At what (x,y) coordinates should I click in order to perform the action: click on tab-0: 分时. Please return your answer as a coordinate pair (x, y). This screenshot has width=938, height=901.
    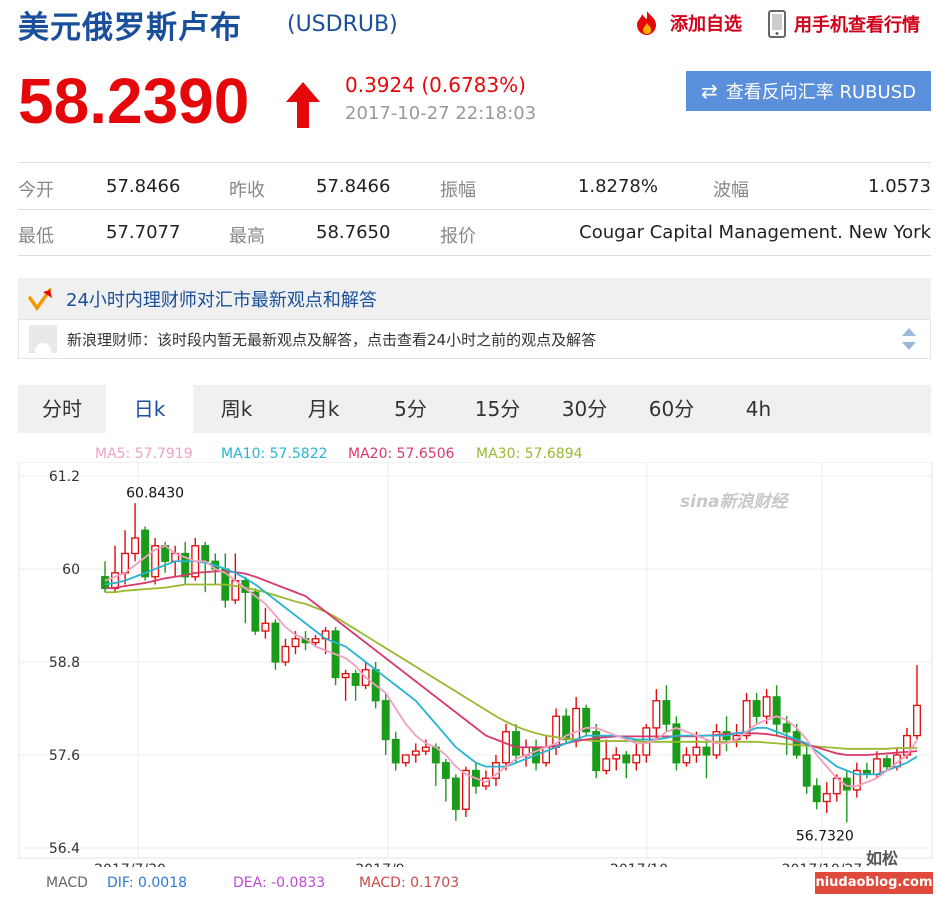
    Looking at the image, I should click on (62, 409).